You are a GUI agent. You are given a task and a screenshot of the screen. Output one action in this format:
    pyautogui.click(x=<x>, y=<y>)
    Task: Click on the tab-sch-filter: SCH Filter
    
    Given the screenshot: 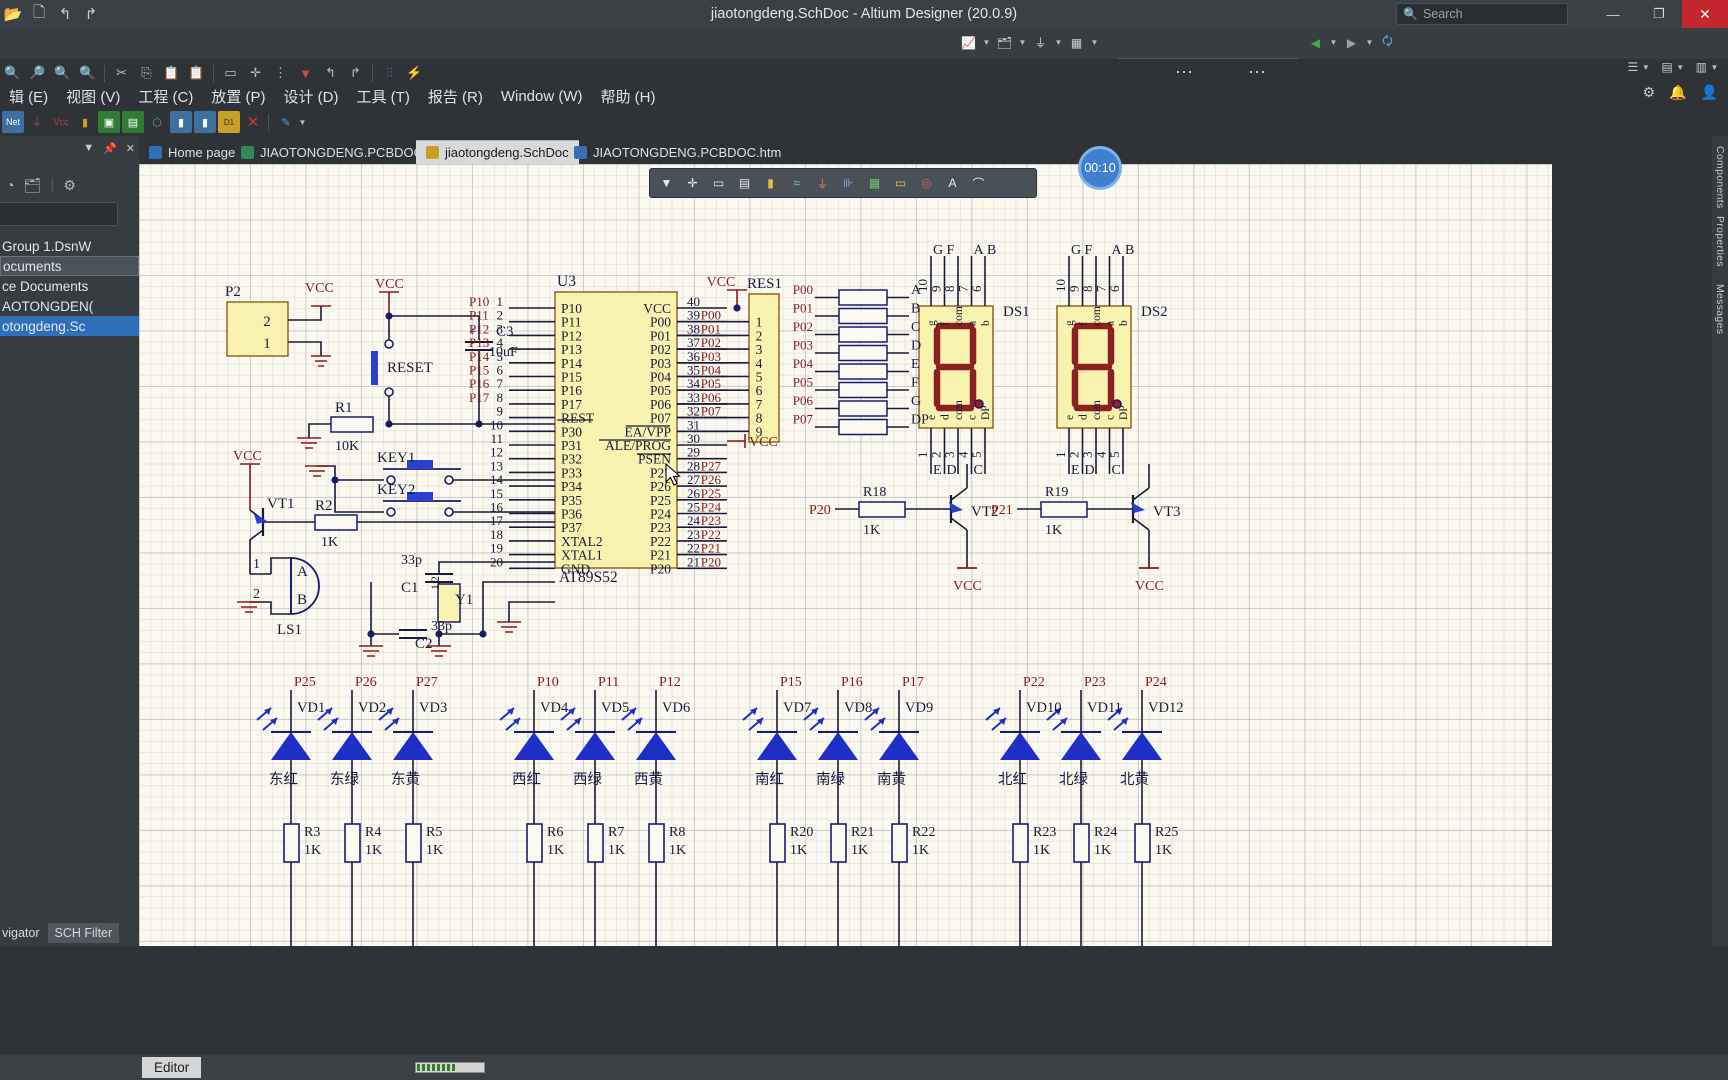 What is the action you would take?
    pyautogui.click(x=83, y=933)
    